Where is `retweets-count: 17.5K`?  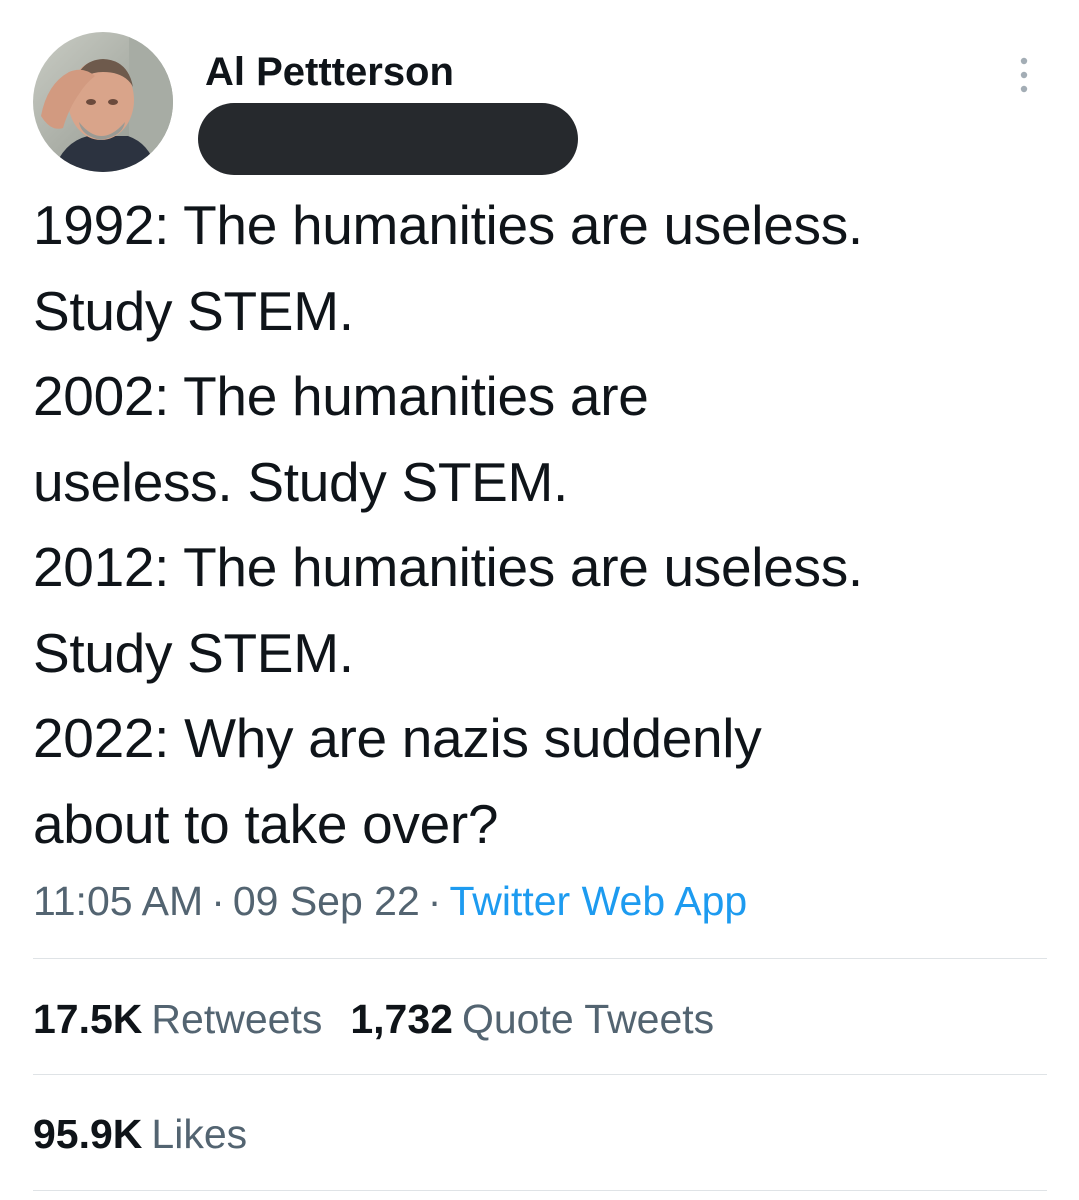 retweets-count: 17.5K is located at coordinates (88, 1019).